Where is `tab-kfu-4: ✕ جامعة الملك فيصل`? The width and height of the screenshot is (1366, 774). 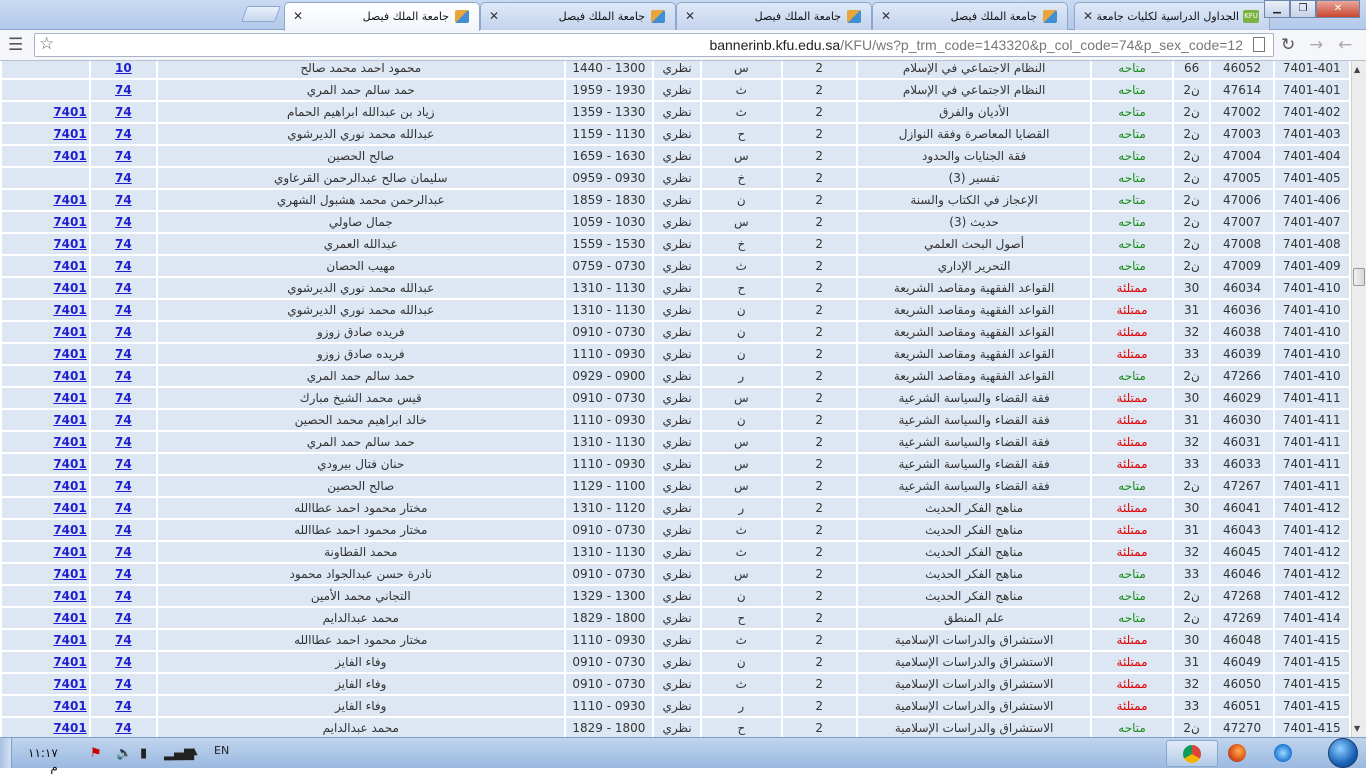
tab-kfu-4: ✕ جامعة الملك فيصل is located at coordinates (970, 16).